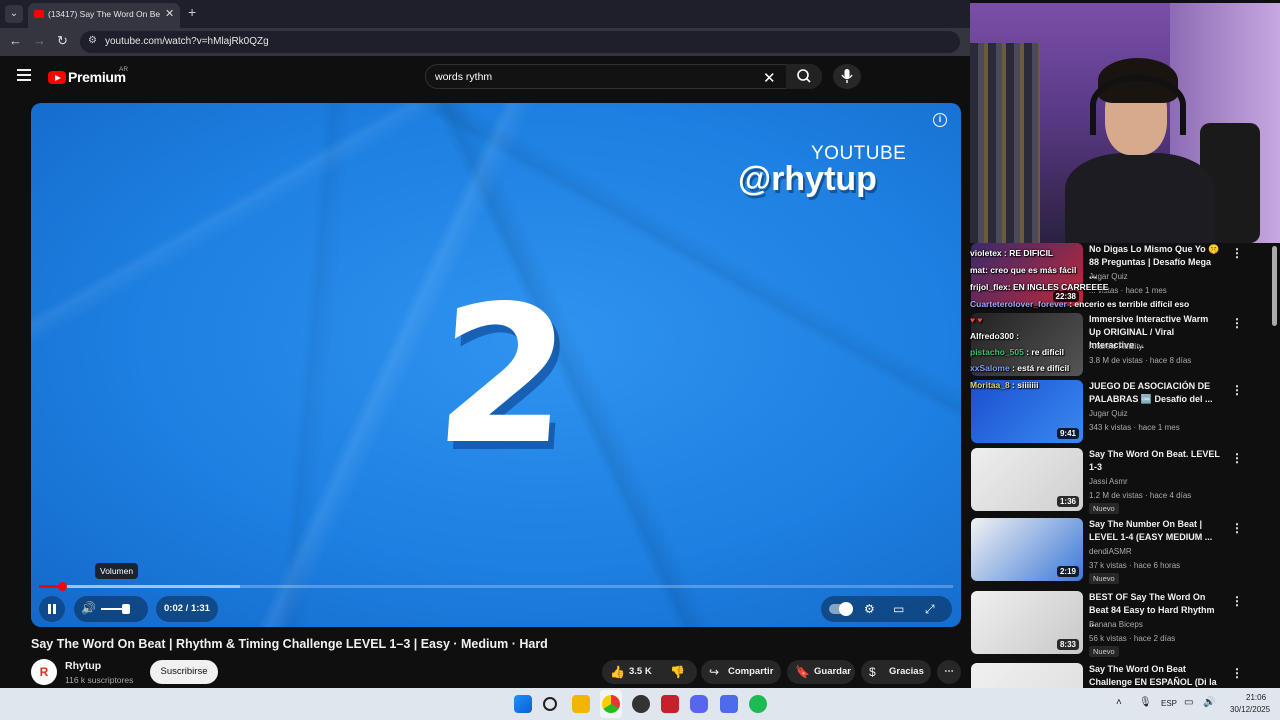 The image size is (1280, 720). Describe the element at coordinates (1209, 702) in the screenshot. I see `speaker-icon: 🔊` at that location.